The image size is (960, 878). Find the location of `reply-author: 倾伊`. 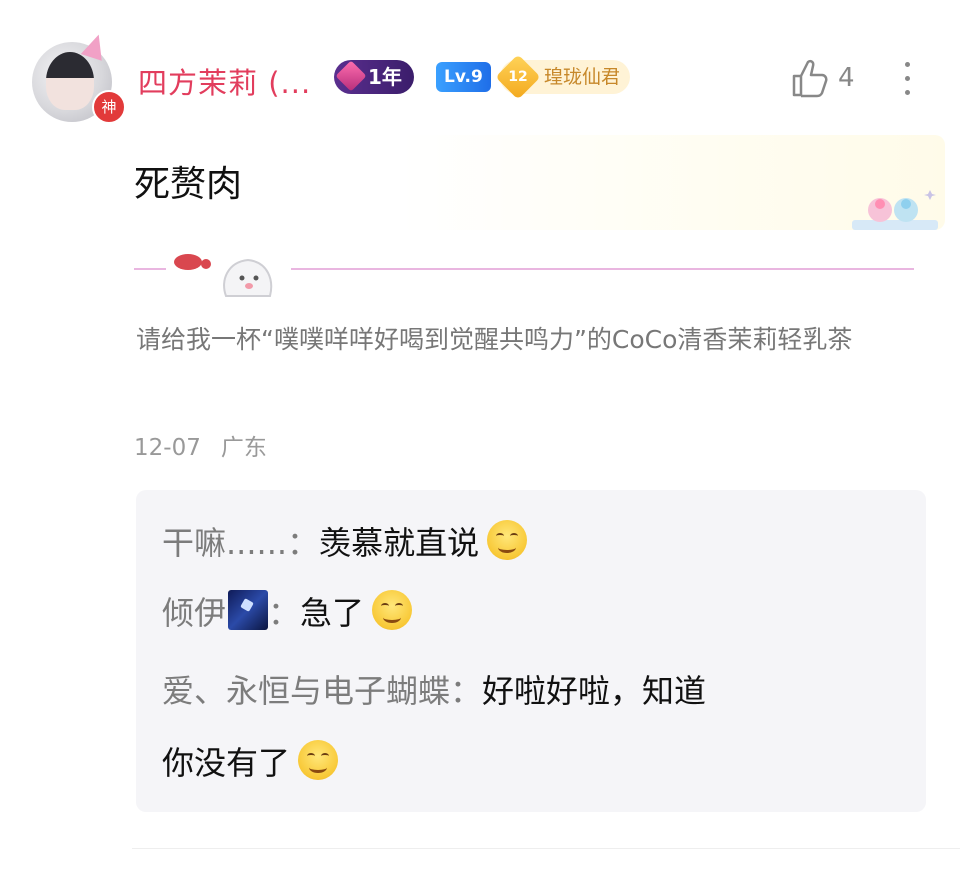

reply-author: 倾伊 is located at coordinates (194, 613).